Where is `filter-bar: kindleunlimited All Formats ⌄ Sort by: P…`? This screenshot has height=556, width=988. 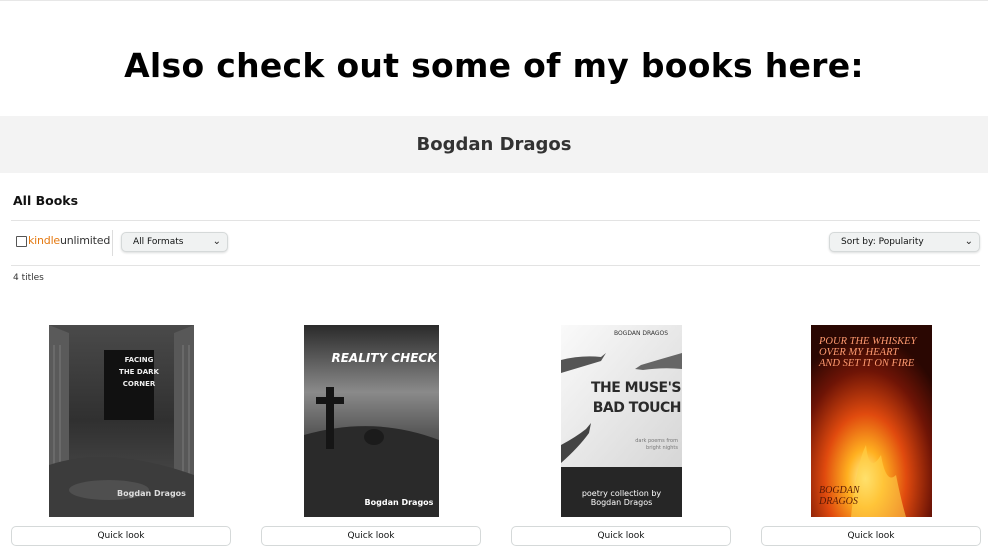
filter-bar: kindleunlimited All Formats ⌄ Sort by: P… is located at coordinates (495, 243).